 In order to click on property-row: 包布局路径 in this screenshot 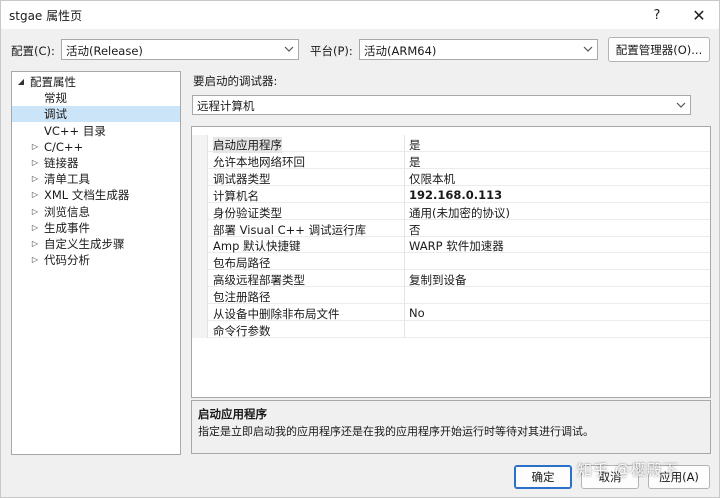, I will do `click(451, 262)`.